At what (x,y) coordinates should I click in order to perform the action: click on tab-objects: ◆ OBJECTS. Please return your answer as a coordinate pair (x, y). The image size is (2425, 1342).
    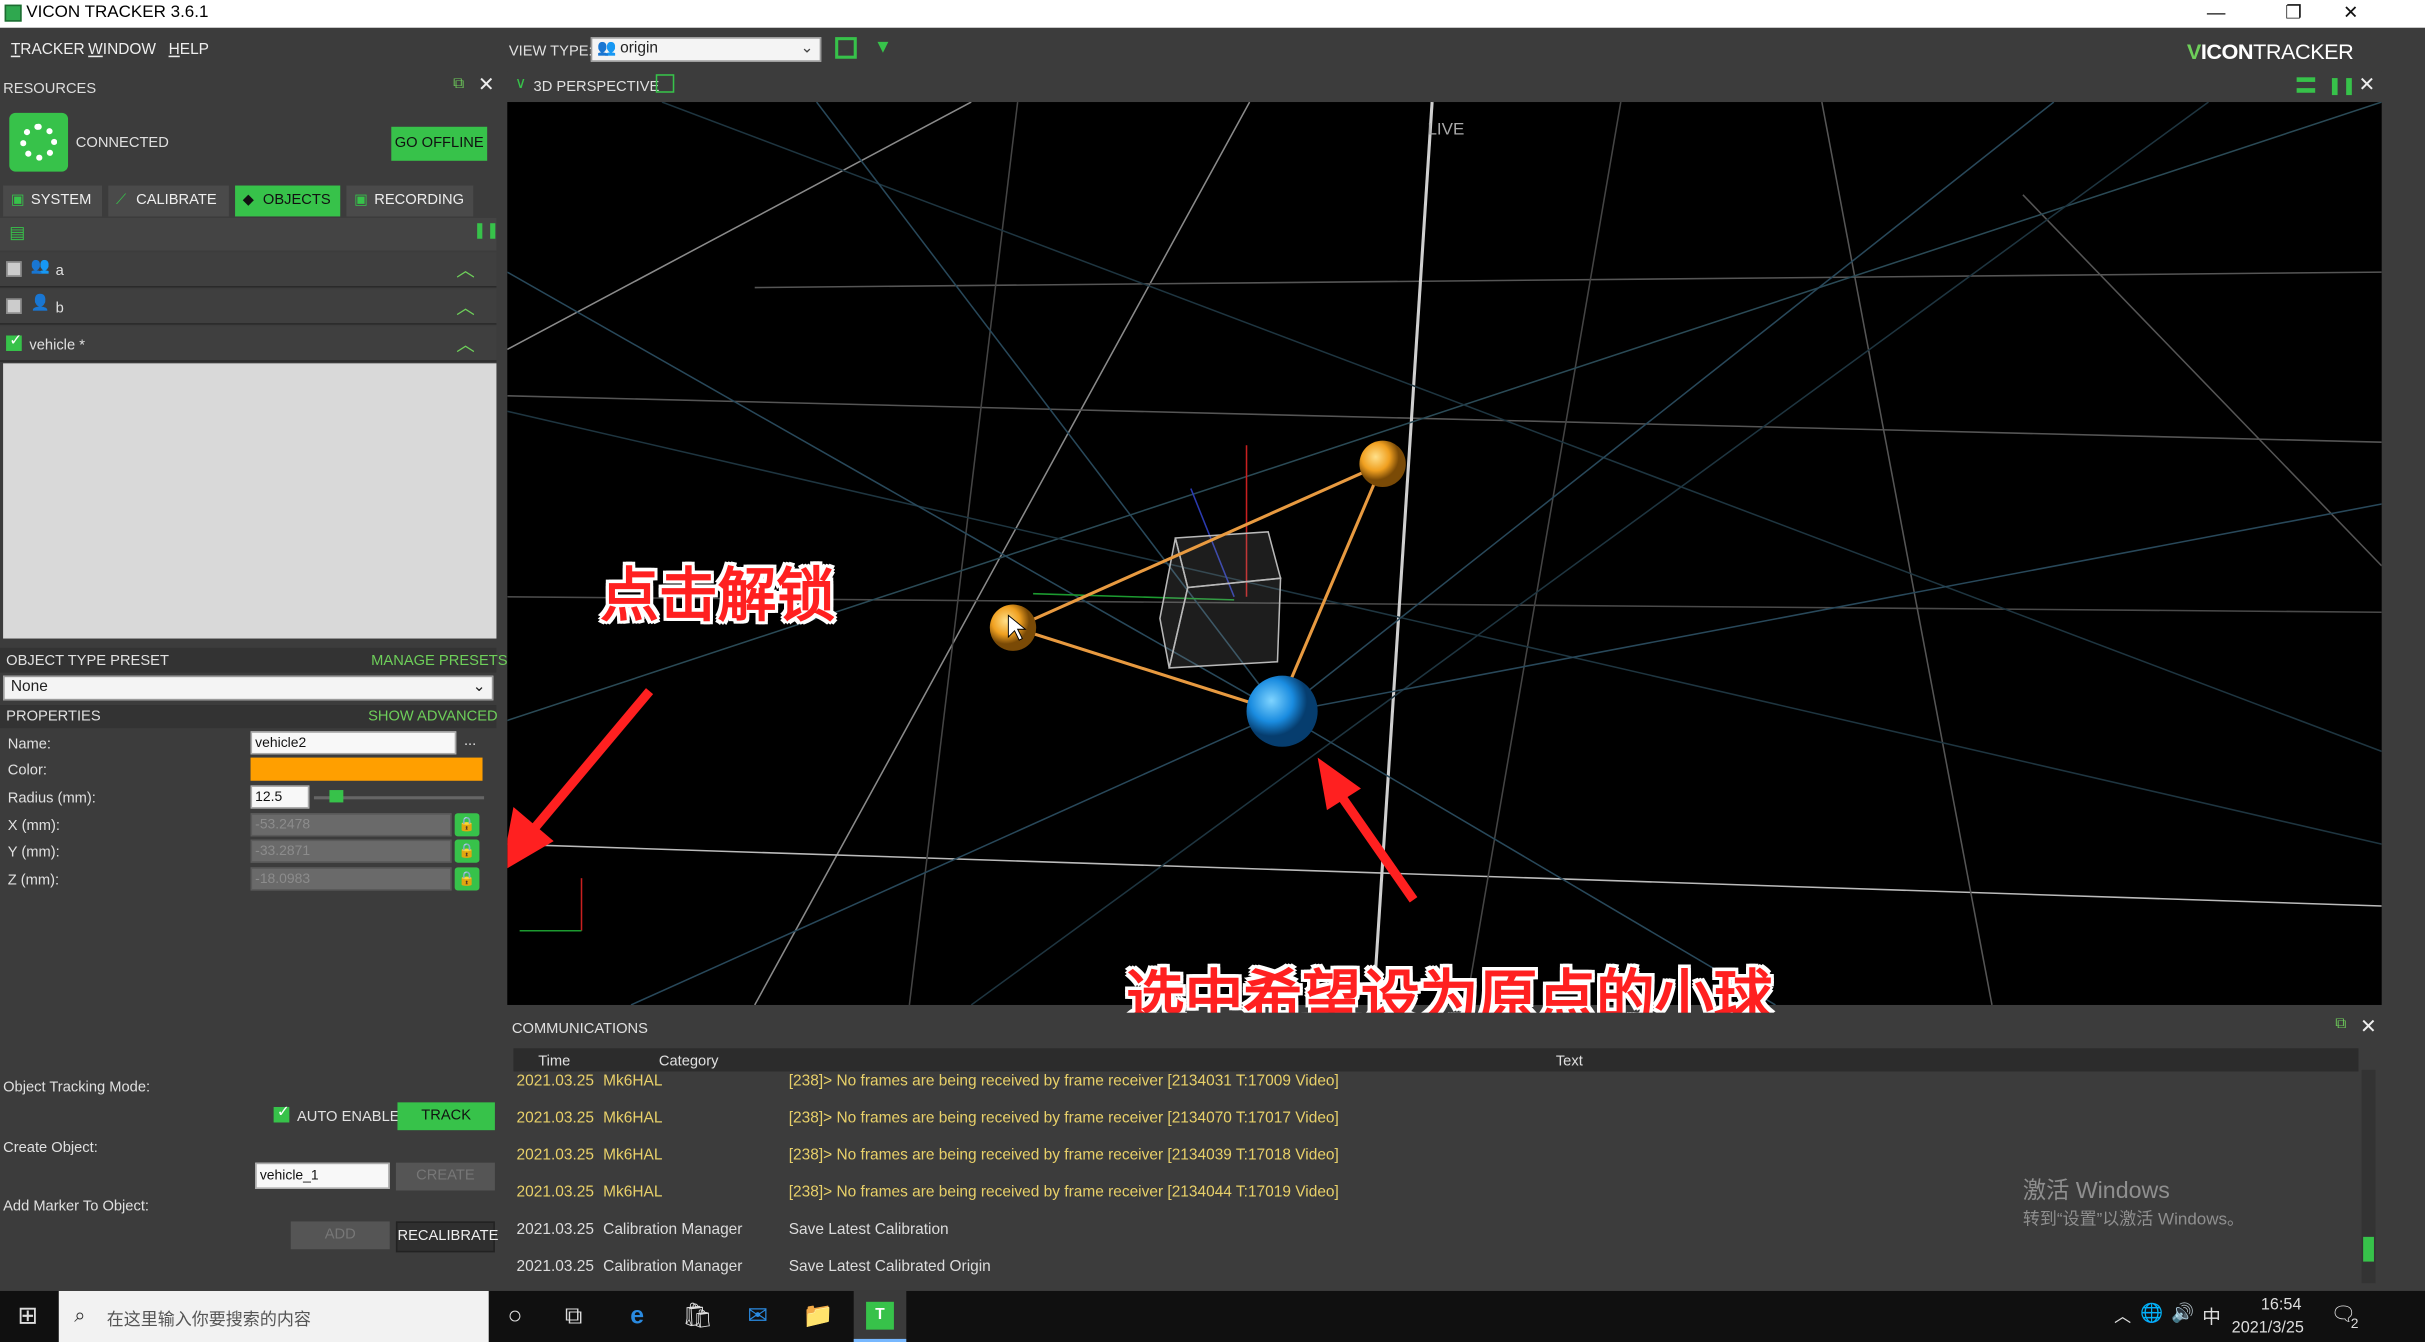
    Looking at the image, I should click on (288, 201).